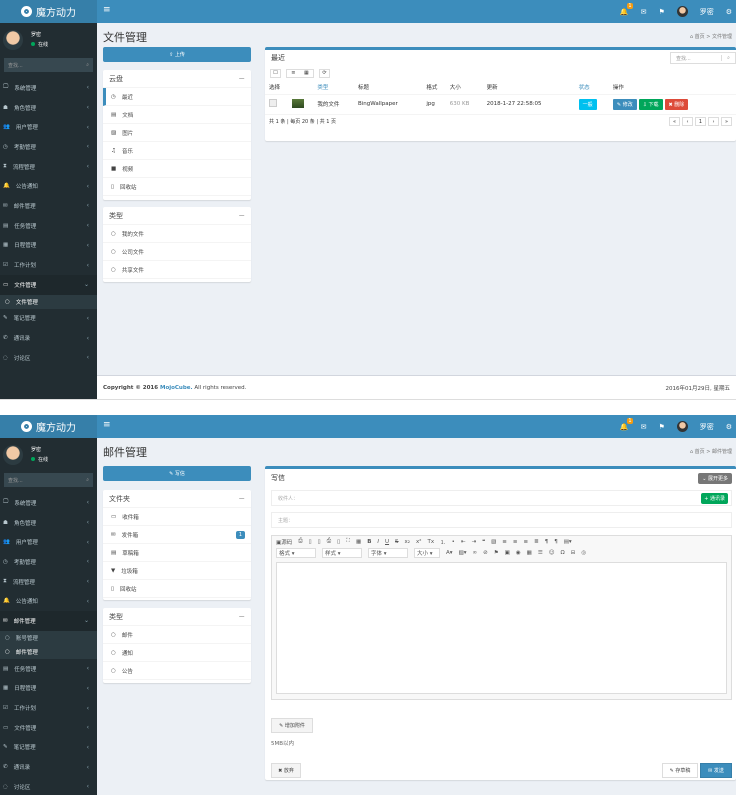  I want to click on subject-input: 主题：, so click(501, 520).